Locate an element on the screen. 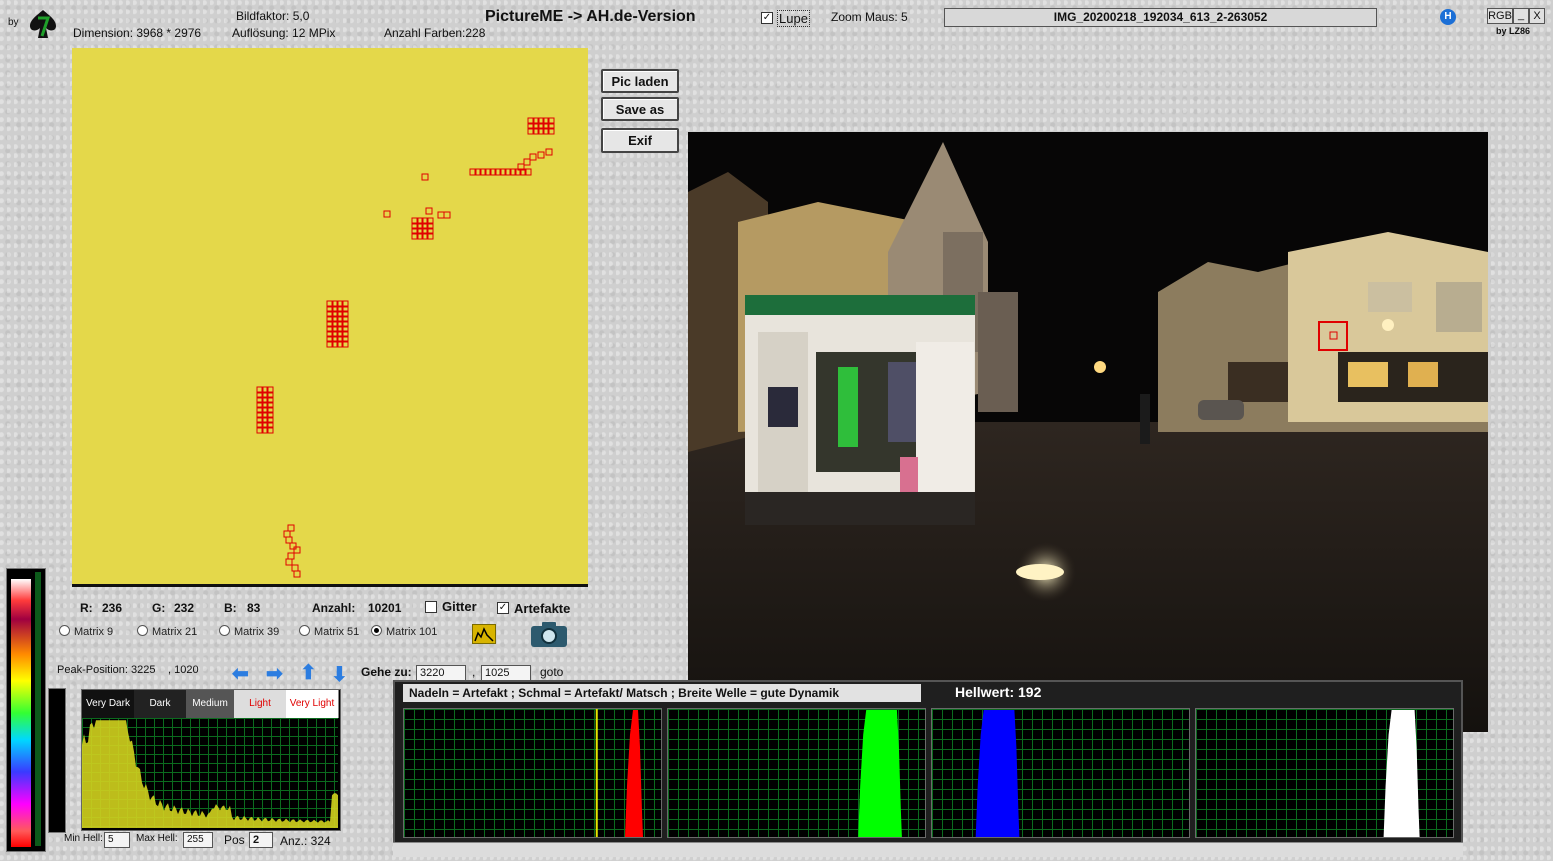 This screenshot has height=861, width=1553. hellwert-text: Hellwert: 192 is located at coordinates (998, 692).